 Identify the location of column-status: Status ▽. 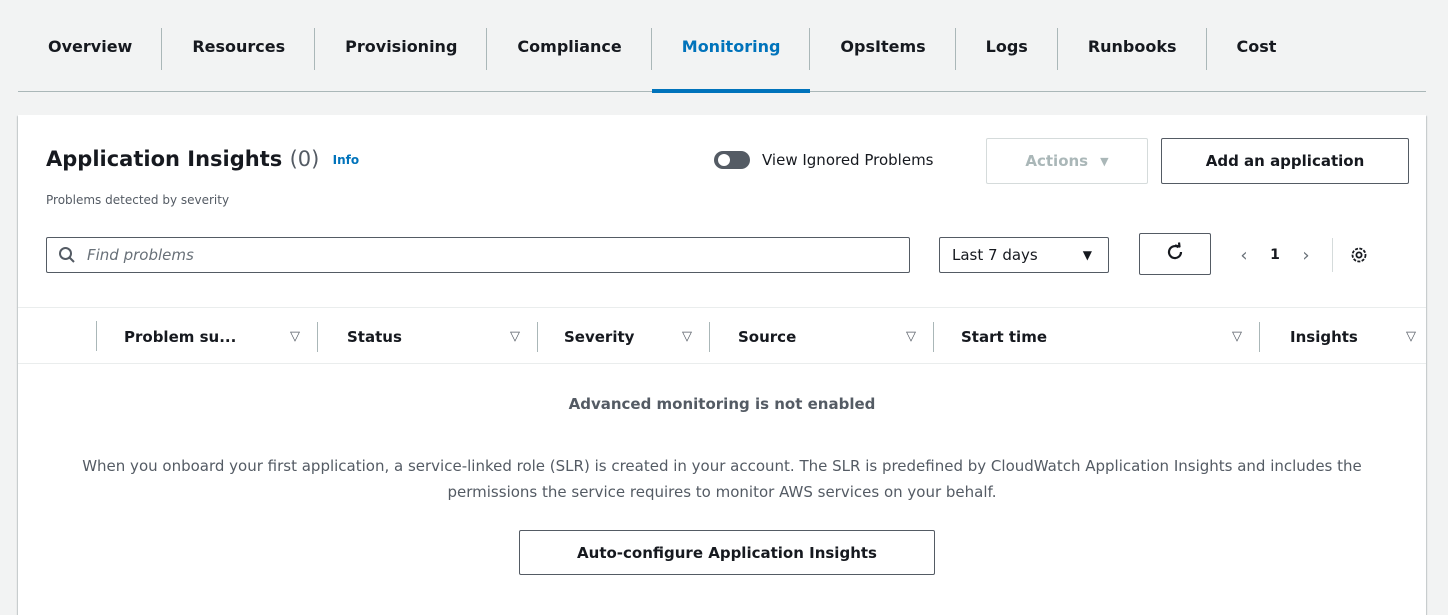
(428, 336).